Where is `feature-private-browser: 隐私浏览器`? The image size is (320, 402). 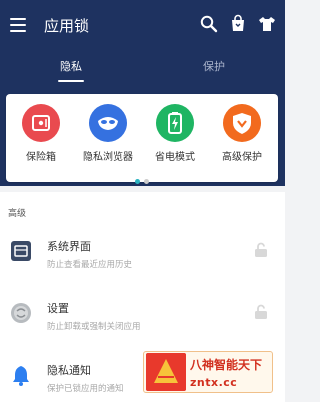 feature-private-browser: 隐私浏览器 is located at coordinates (108, 133).